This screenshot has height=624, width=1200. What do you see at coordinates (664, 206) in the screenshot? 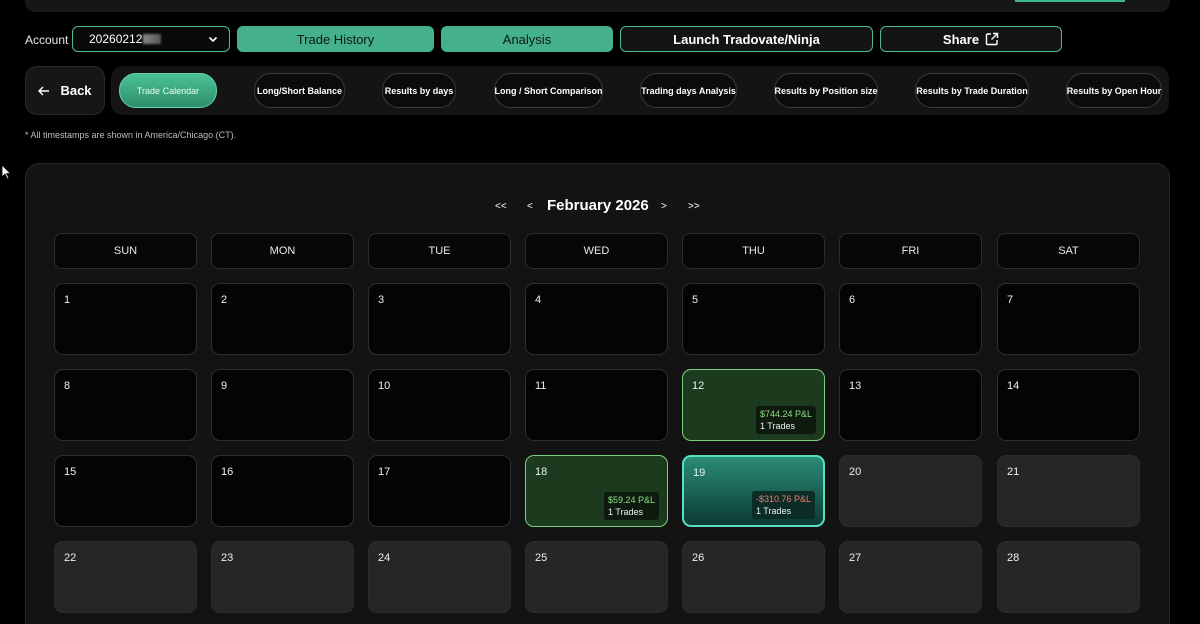
I see `next-month-button: >` at bounding box center [664, 206].